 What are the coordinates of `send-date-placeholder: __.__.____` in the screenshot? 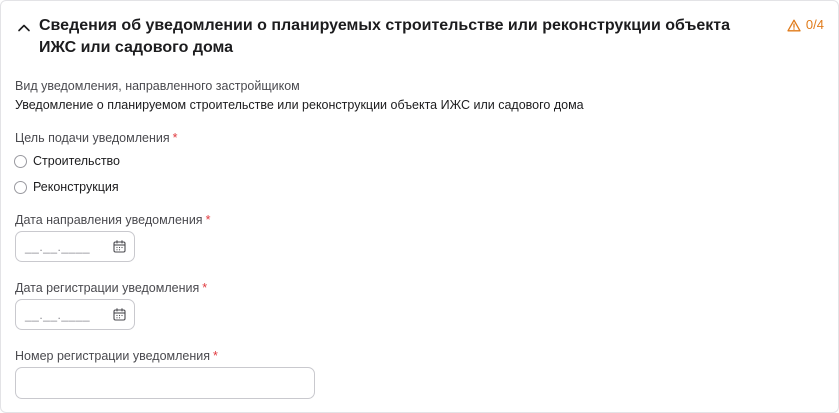 It's located at (58, 247).